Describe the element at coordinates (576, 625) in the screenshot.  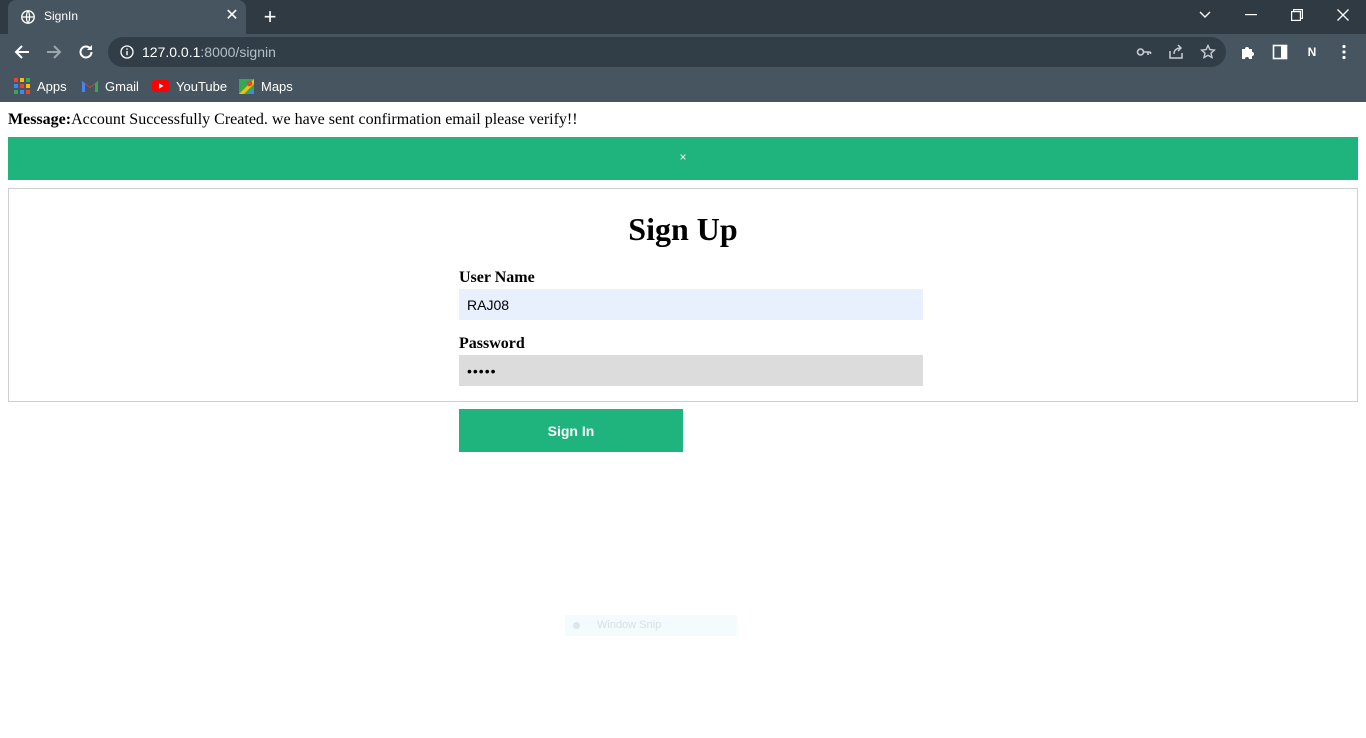
I see `snip-icon` at that location.